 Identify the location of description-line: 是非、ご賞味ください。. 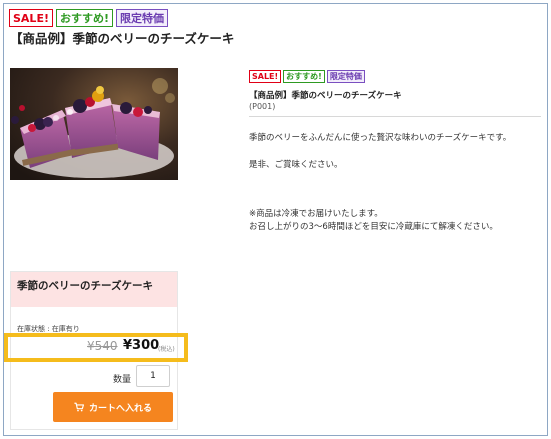
(296, 165).